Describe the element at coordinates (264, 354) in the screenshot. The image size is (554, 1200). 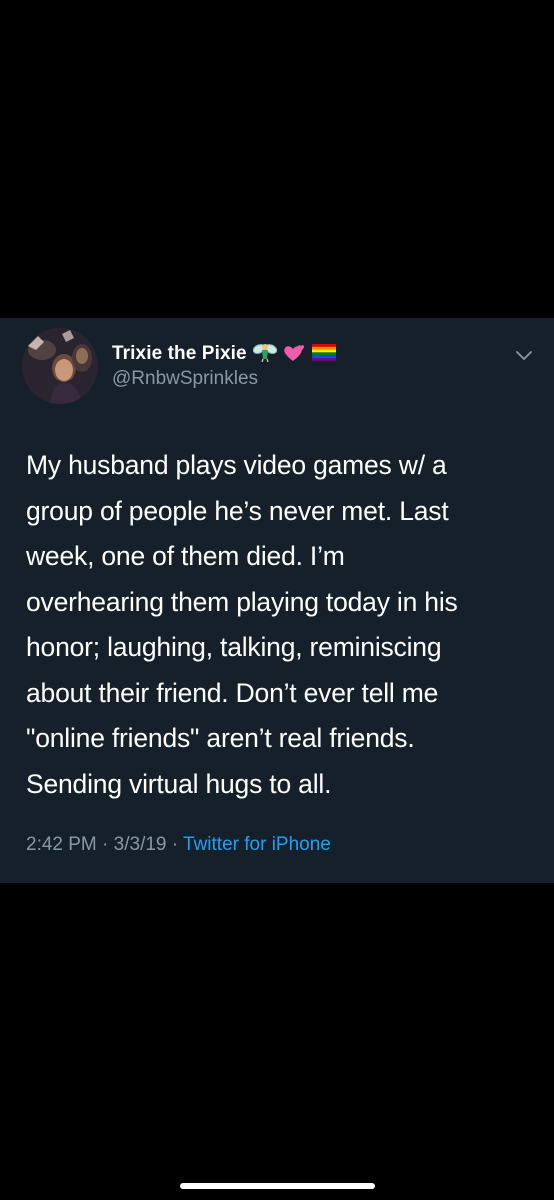
I see `fairy-icon` at that location.